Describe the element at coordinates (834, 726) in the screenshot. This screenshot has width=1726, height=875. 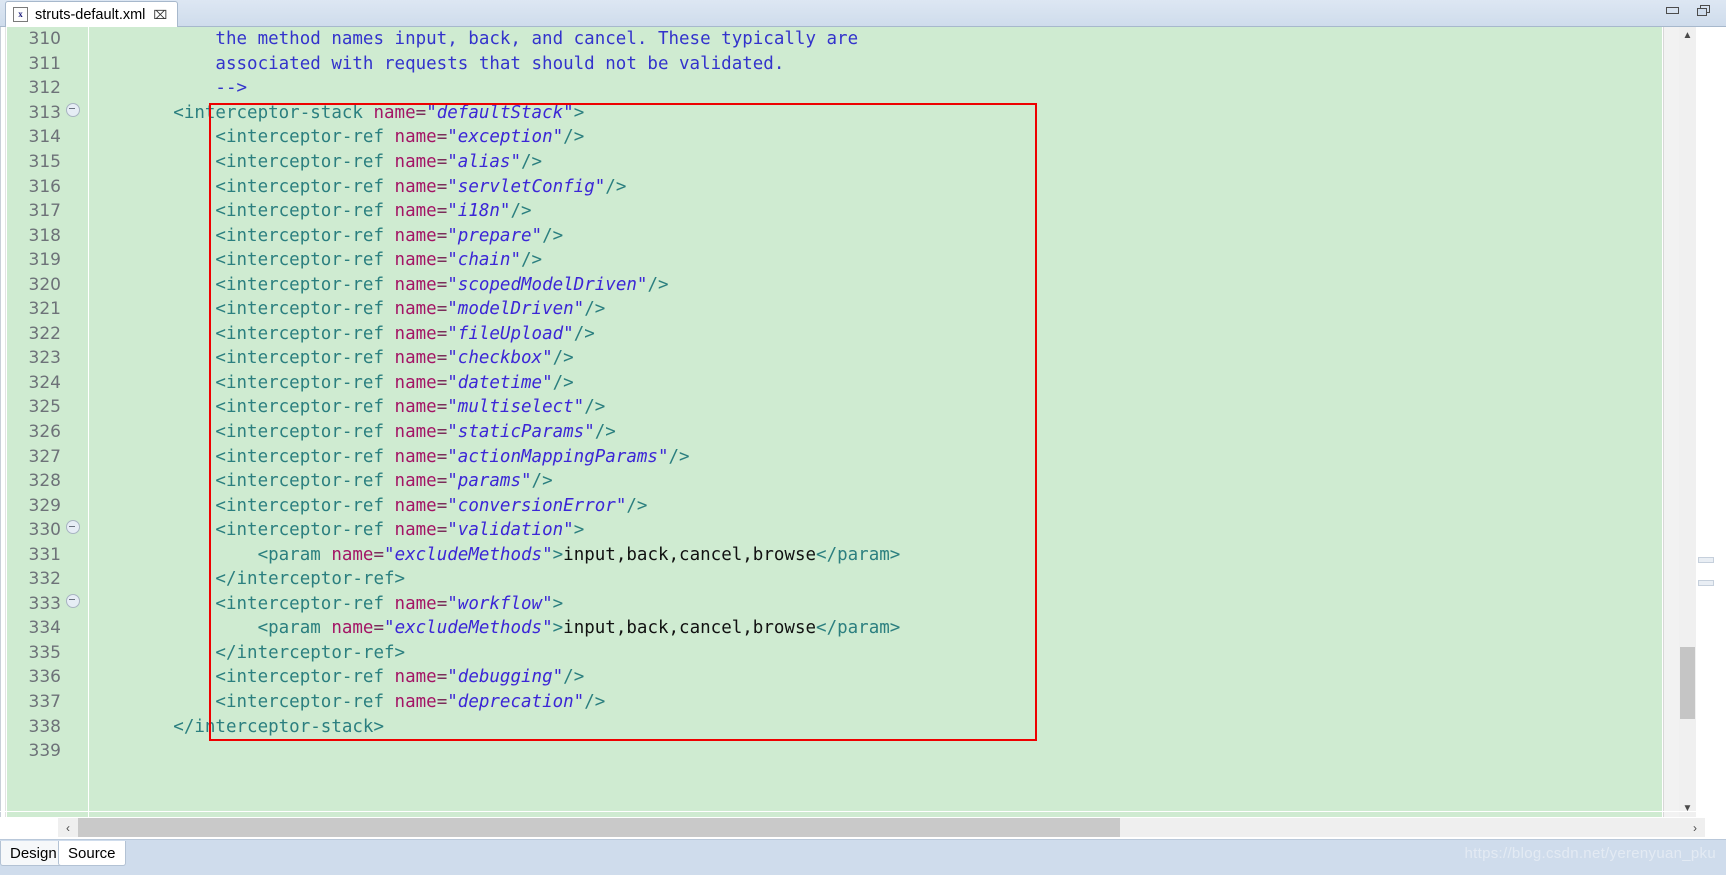
I see `code-line: 338 </interceptor-stack>` at that location.